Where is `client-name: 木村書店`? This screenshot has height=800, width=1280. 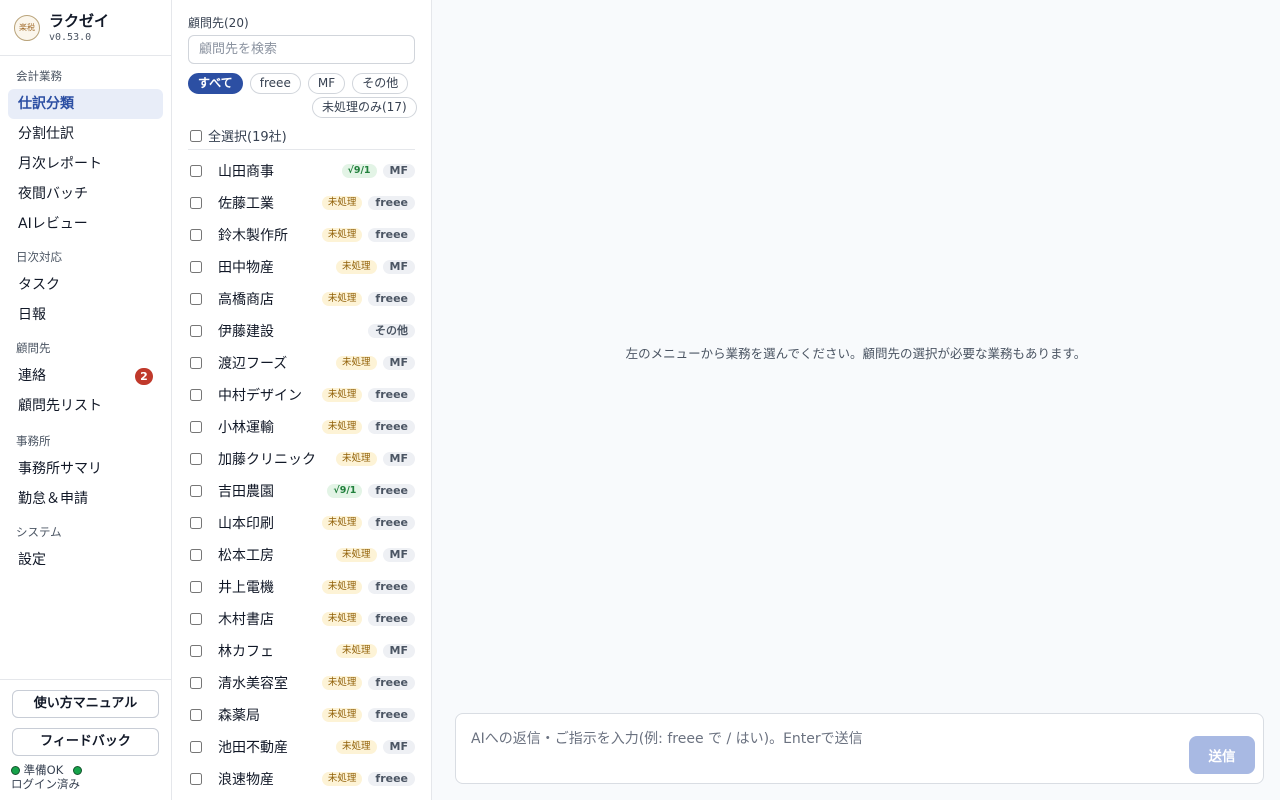
client-name: 木村書店 is located at coordinates (246, 620).